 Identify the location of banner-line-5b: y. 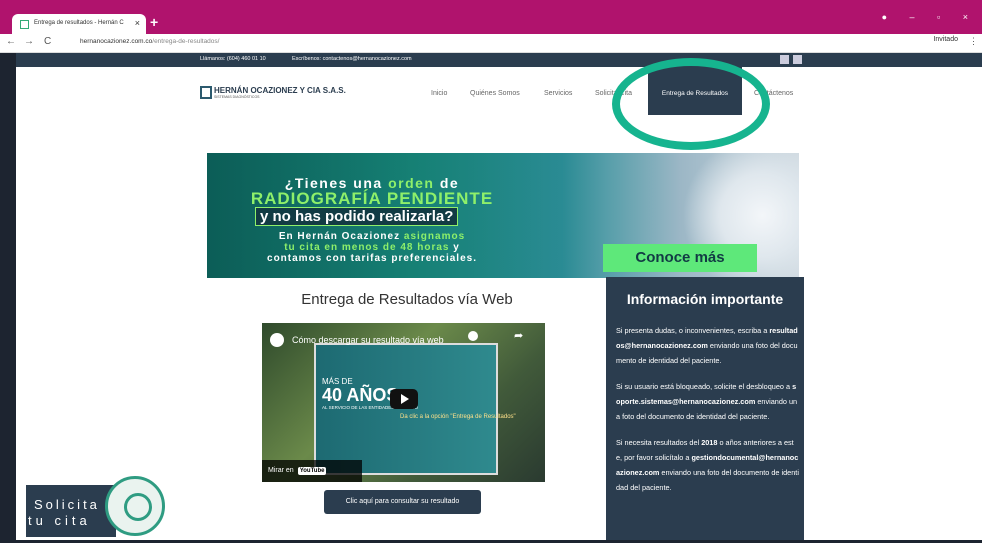
(456, 247).